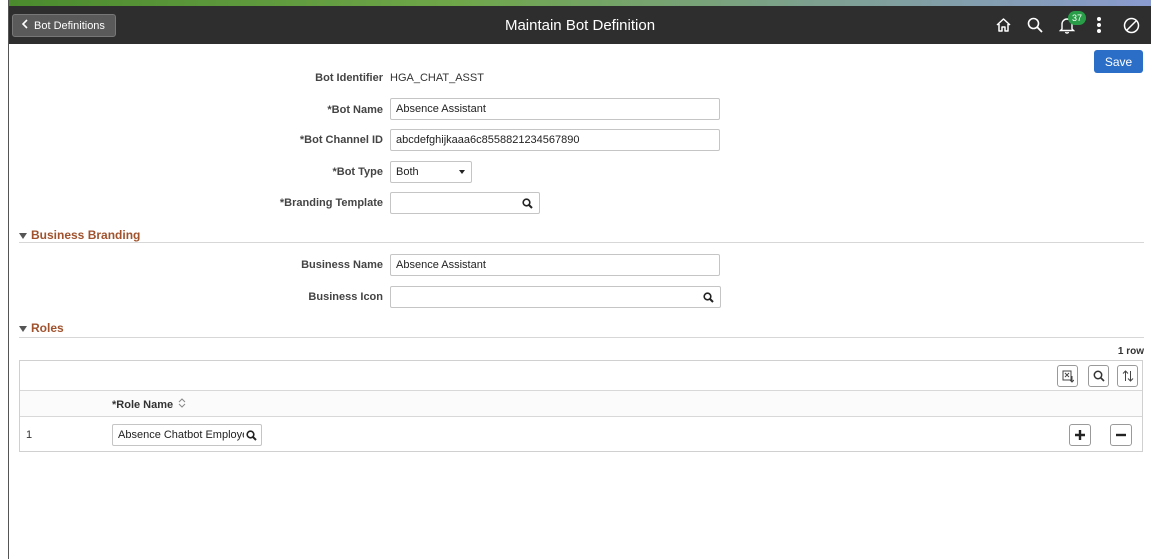 This screenshot has height=559, width=1151. Describe the element at coordinates (581, 376) in the screenshot. I see `grid-toolbar` at that location.